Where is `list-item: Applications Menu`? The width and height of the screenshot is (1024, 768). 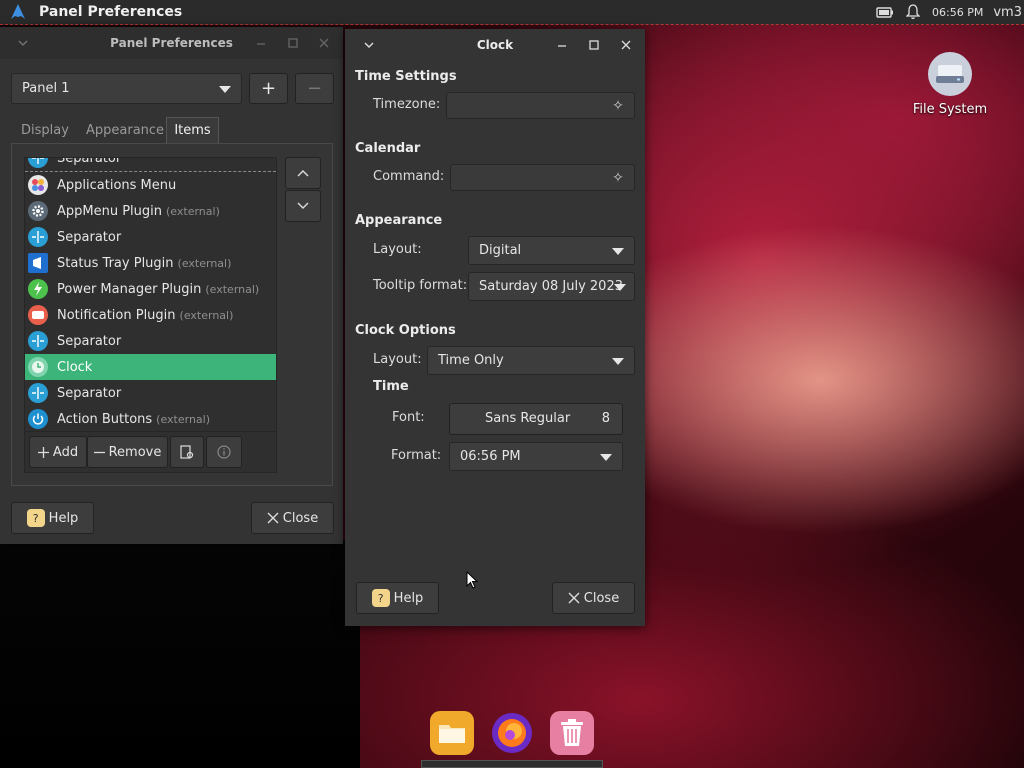
list-item: Applications Menu is located at coordinates (150, 185).